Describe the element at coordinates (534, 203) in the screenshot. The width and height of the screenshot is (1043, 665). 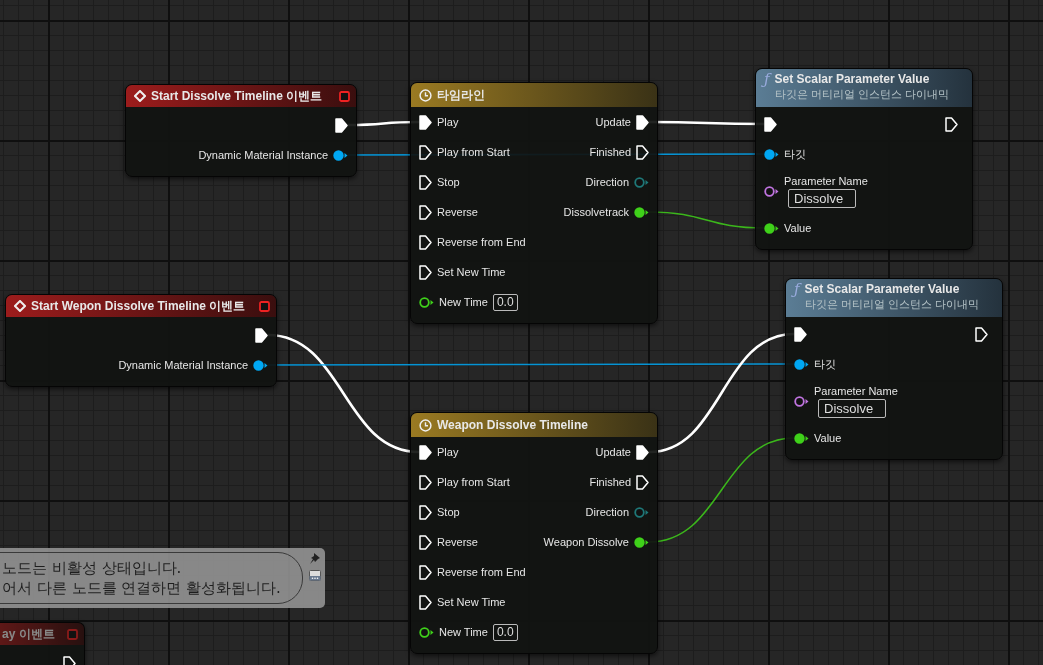
I see `graph-node: 타임라인 Play Play from Start Stop Reverse Reverse from End Set New Time New Time 0.0 Update Finished Direction Dissolvetrack` at that location.